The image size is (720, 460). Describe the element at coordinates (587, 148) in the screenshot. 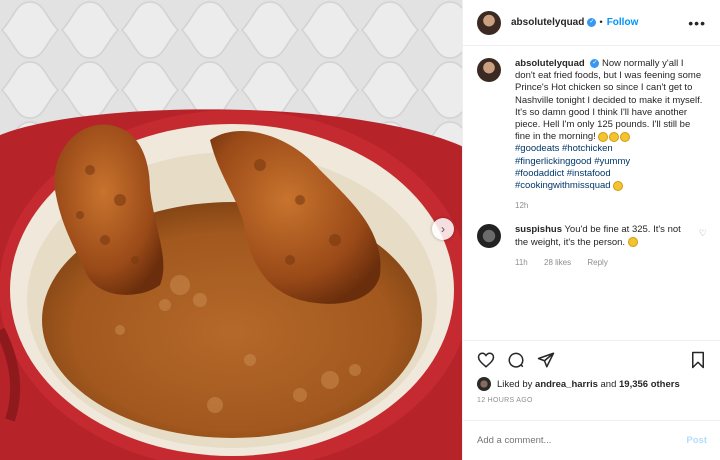

I see `hashtag: #hotchicken` at that location.